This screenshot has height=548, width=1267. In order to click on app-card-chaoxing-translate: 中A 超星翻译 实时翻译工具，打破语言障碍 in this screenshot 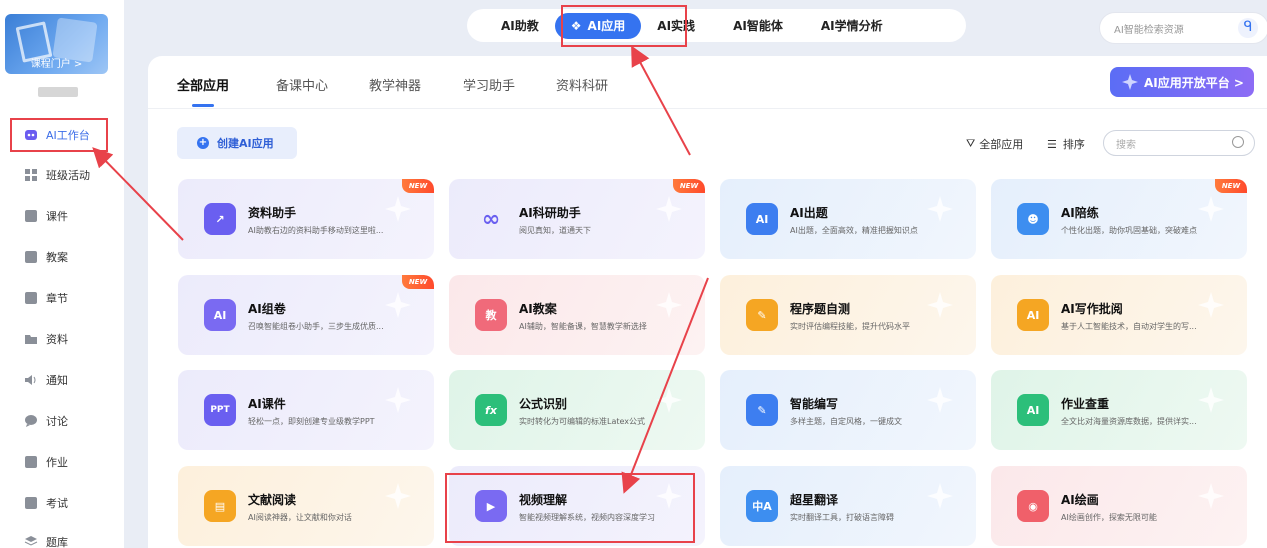, I will do `click(848, 506)`.